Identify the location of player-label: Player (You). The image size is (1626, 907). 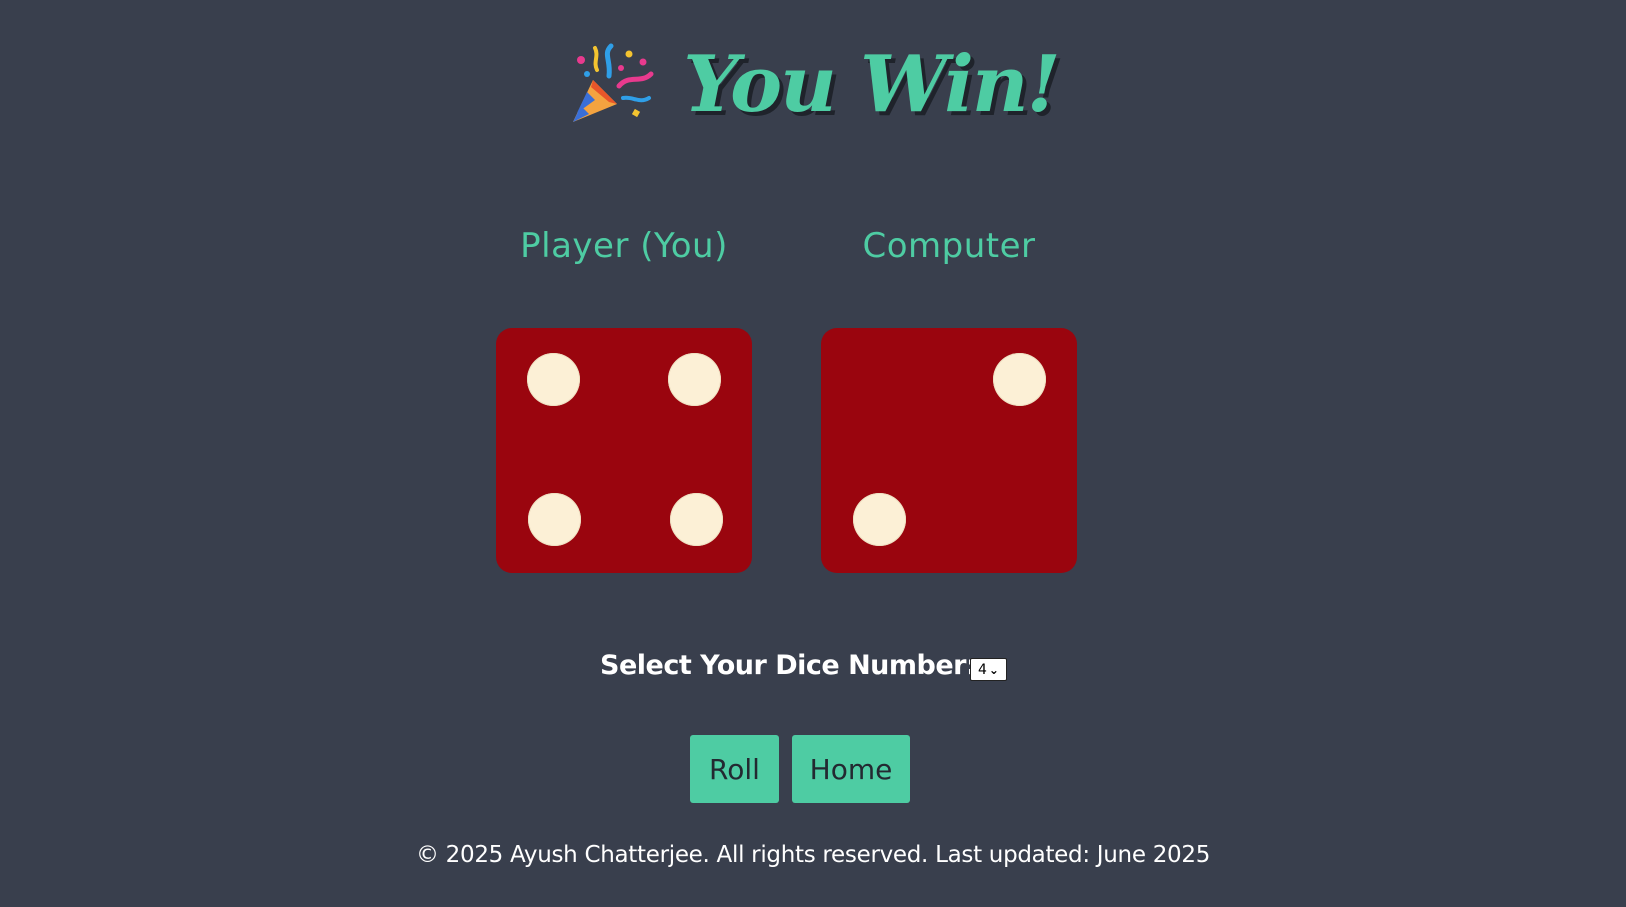
(624, 246).